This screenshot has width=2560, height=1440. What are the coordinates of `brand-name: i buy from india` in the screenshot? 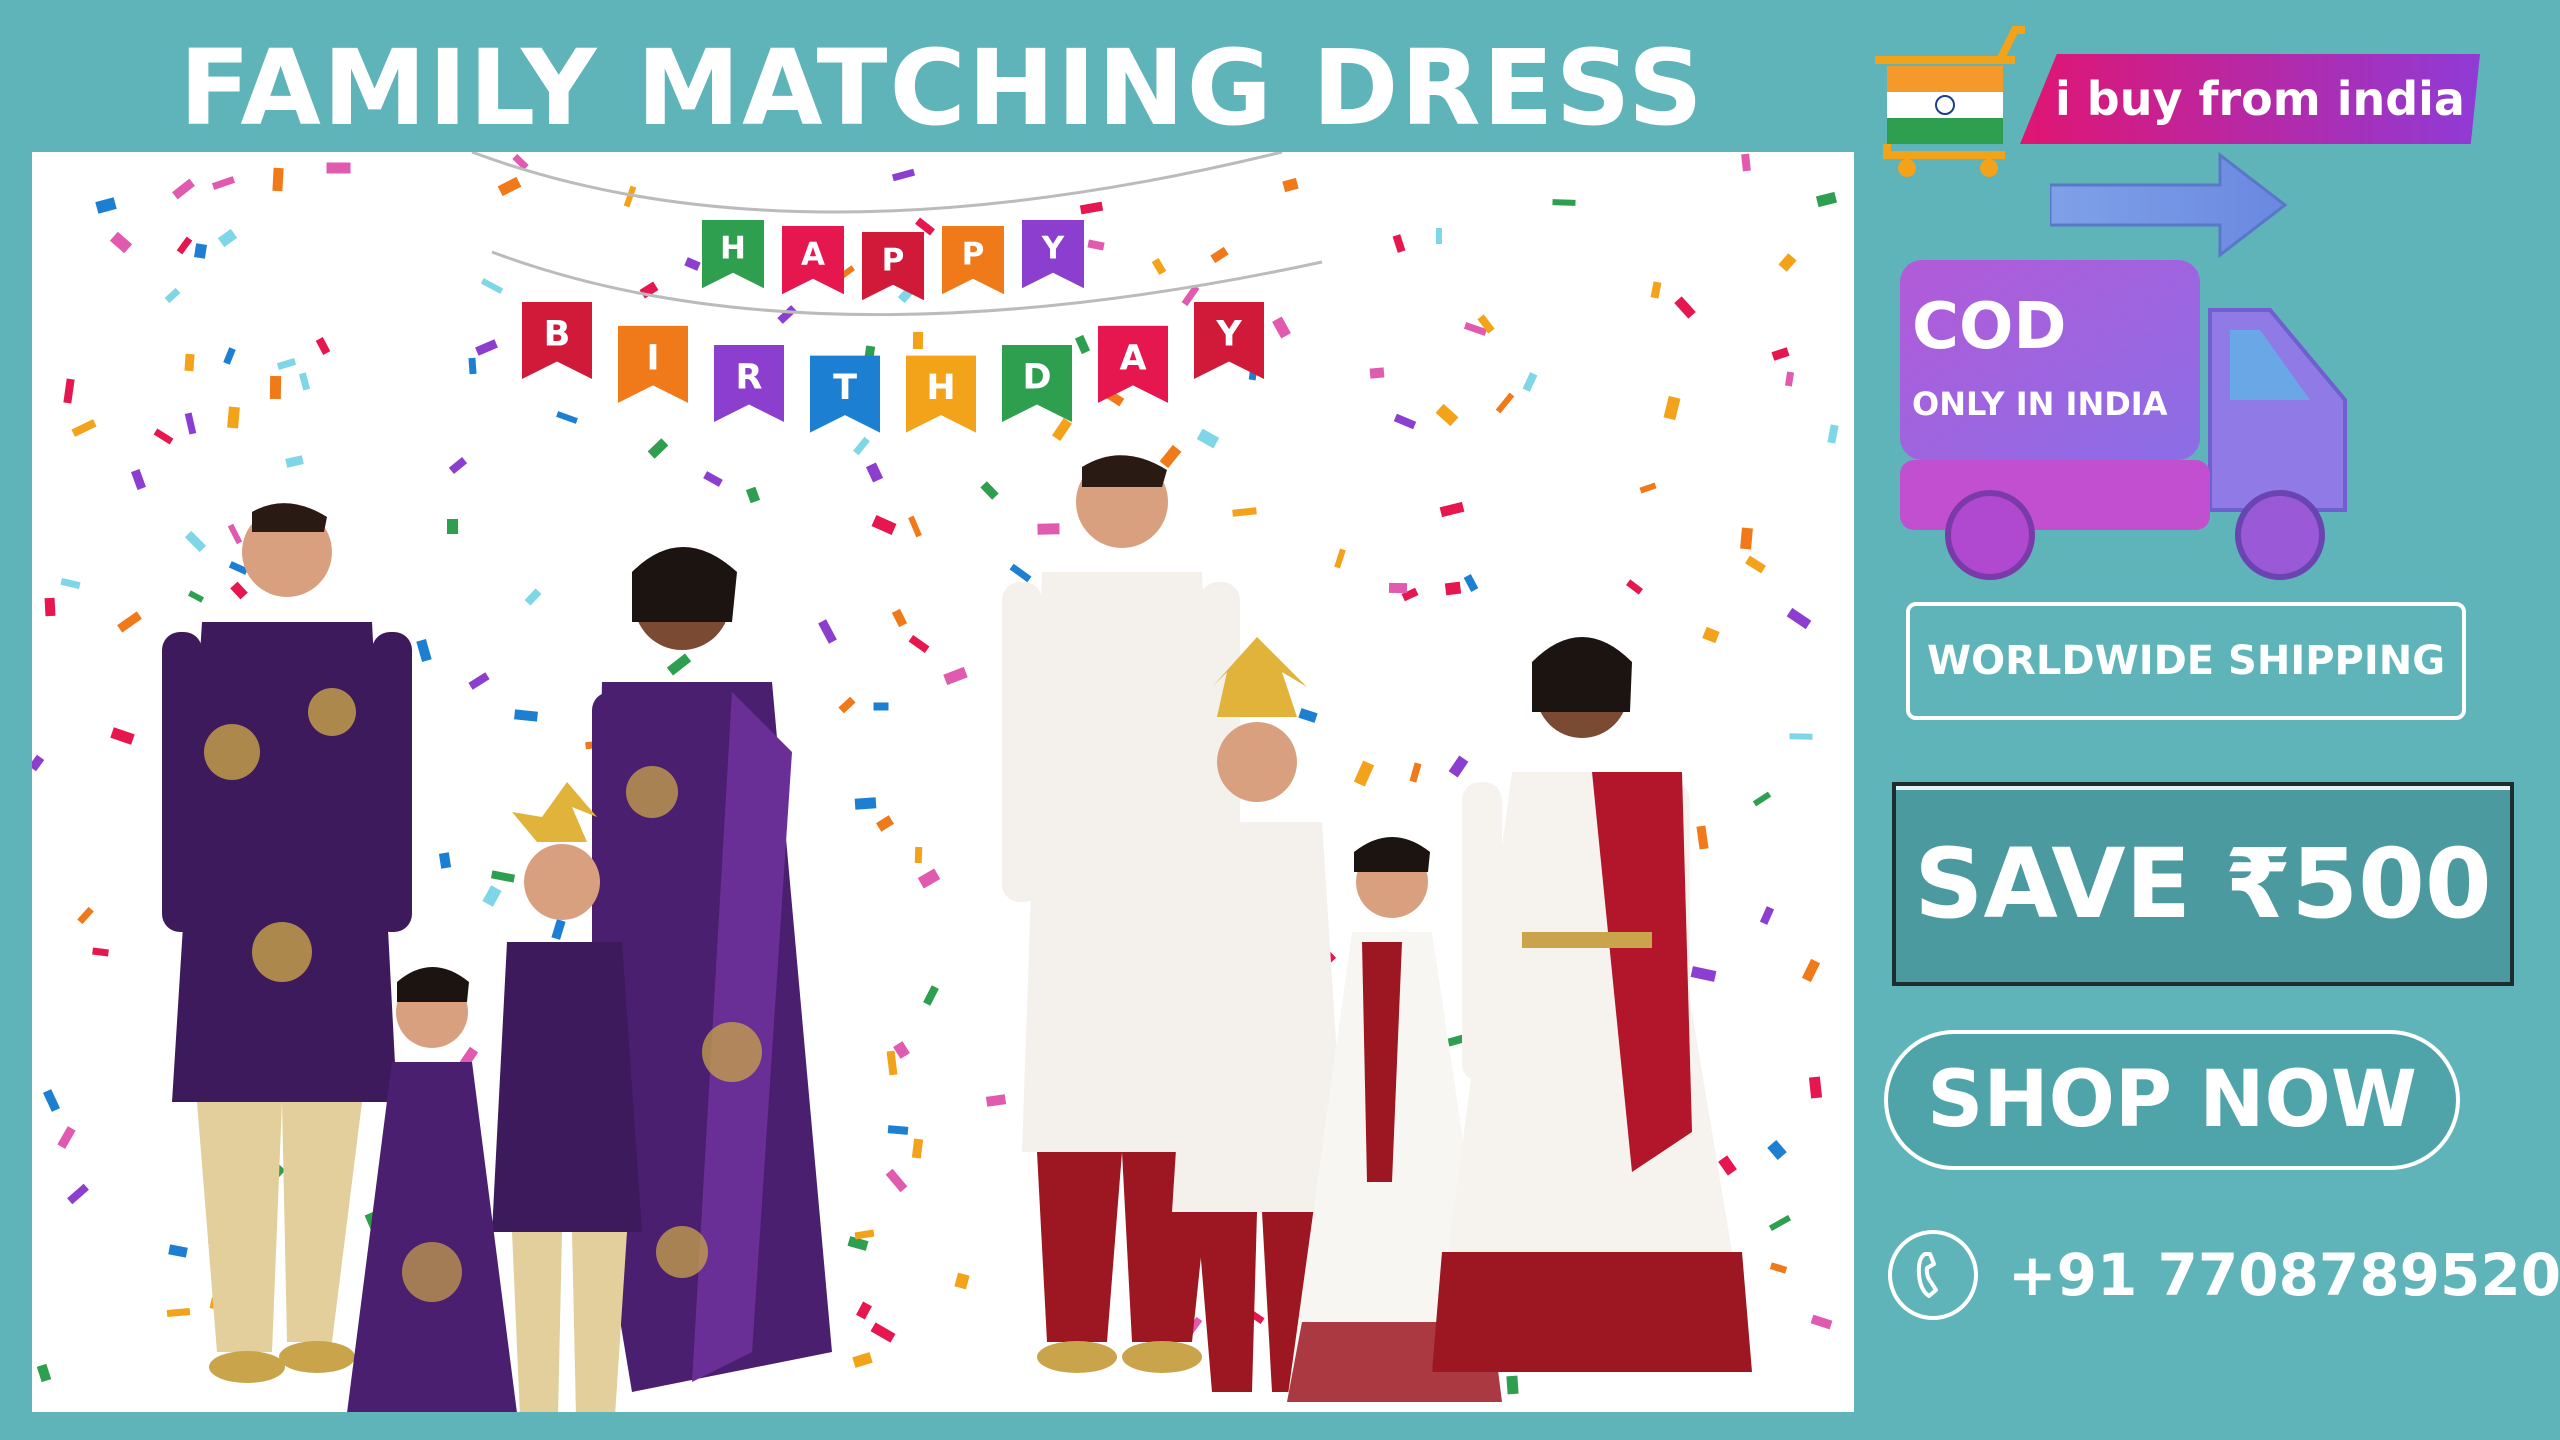 It's located at (2260, 99).